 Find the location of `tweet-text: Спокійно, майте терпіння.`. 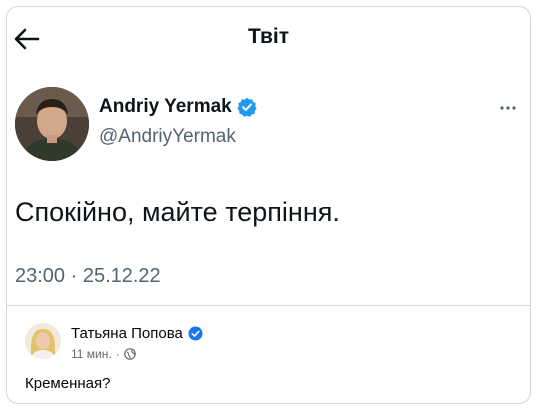

tweet-text: Спокійно, майте терпіння. is located at coordinates (177, 212).